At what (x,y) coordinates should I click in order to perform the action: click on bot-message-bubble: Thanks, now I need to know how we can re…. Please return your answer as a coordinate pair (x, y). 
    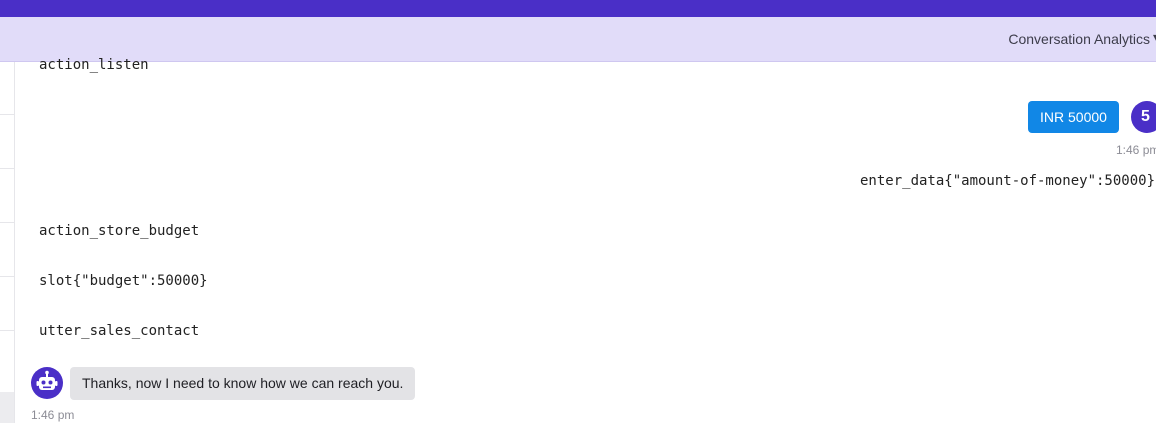
    Looking at the image, I should click on (243, 383).